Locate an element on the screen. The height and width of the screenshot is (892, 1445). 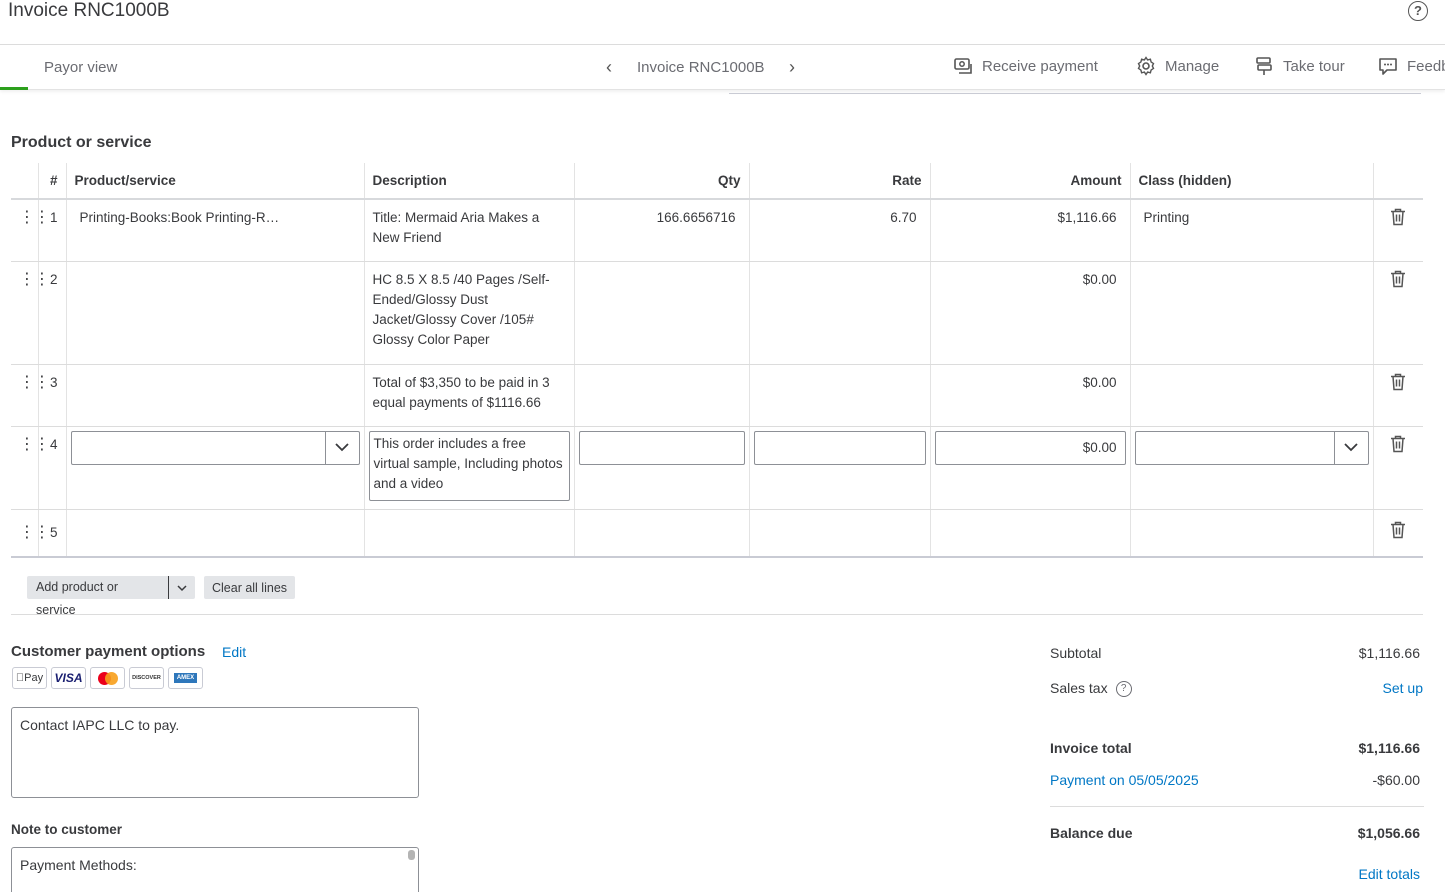
chevron-right-icon: › is located at coordinates (792, 67).